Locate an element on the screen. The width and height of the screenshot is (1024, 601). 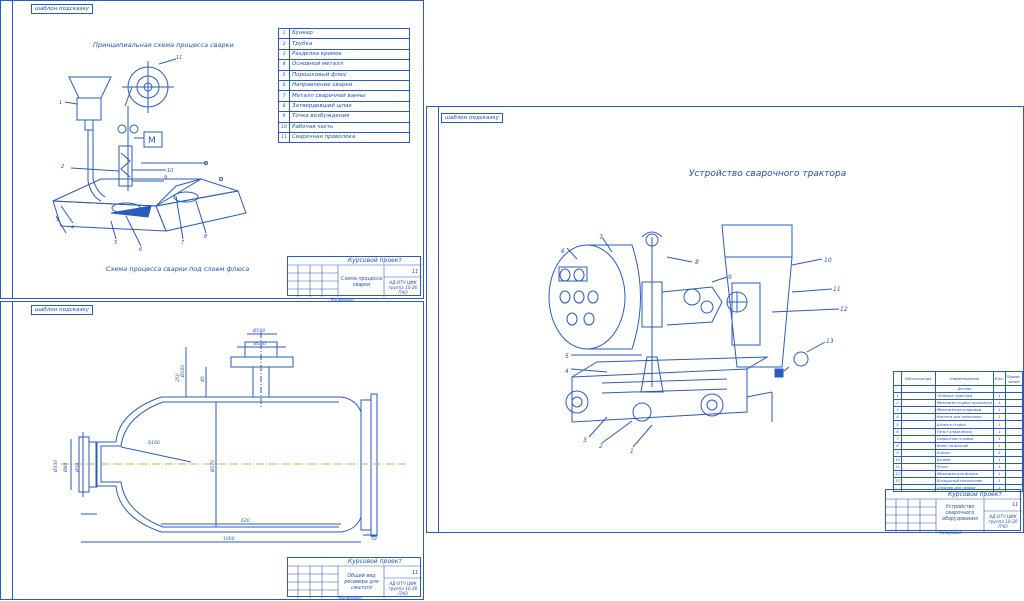
dim-d160: Ø160 is located at coordinates (258, 330).